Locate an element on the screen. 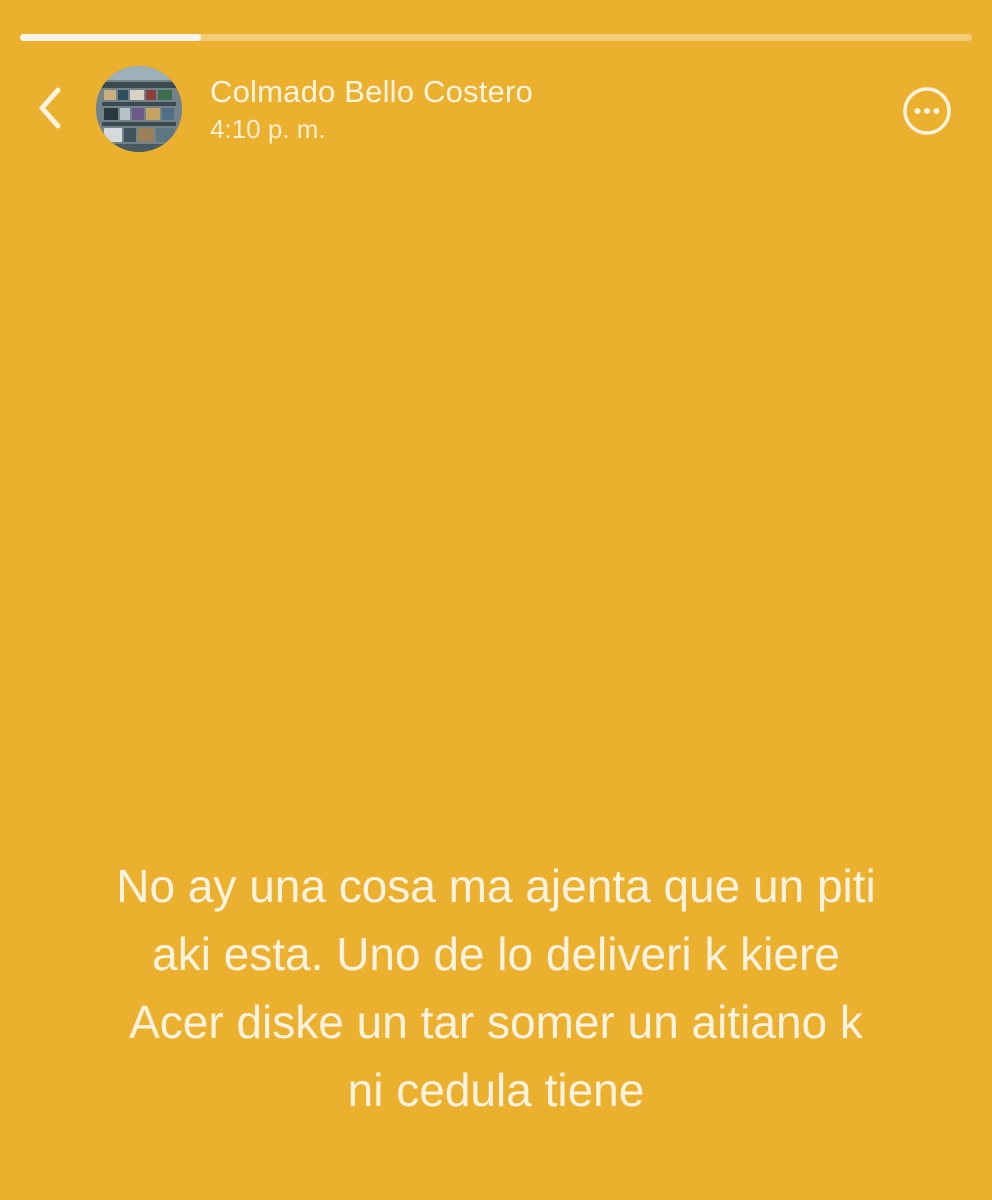 The image size is (992, 1200). avatar is located at coordinates (139, 109).